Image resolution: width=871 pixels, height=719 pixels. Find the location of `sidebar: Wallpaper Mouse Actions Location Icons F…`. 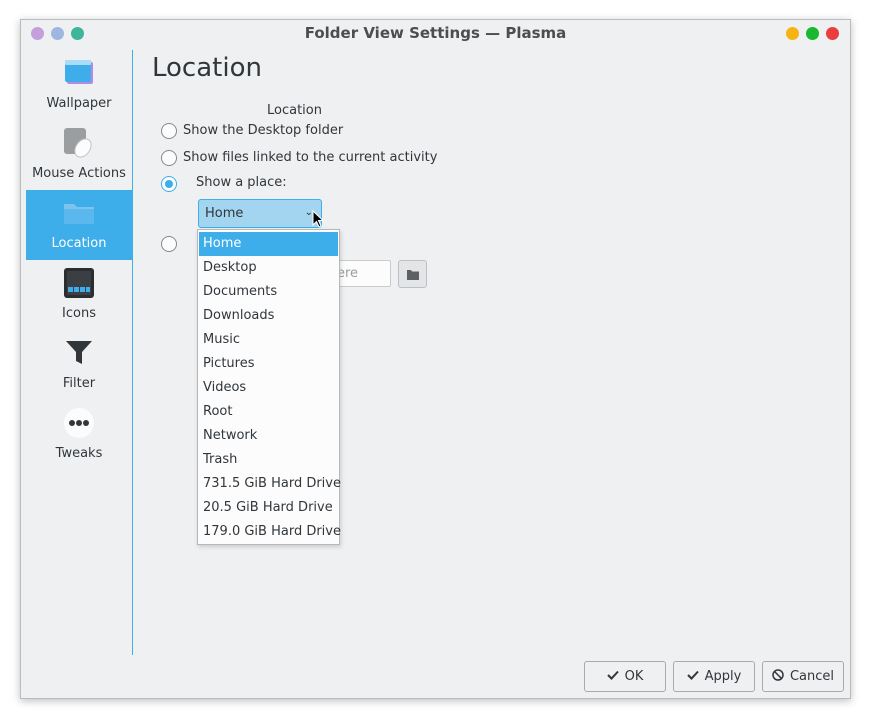

sidebar: Wallpaper Mouse Actions Location Icons F… is located at coordinates (79, 352).